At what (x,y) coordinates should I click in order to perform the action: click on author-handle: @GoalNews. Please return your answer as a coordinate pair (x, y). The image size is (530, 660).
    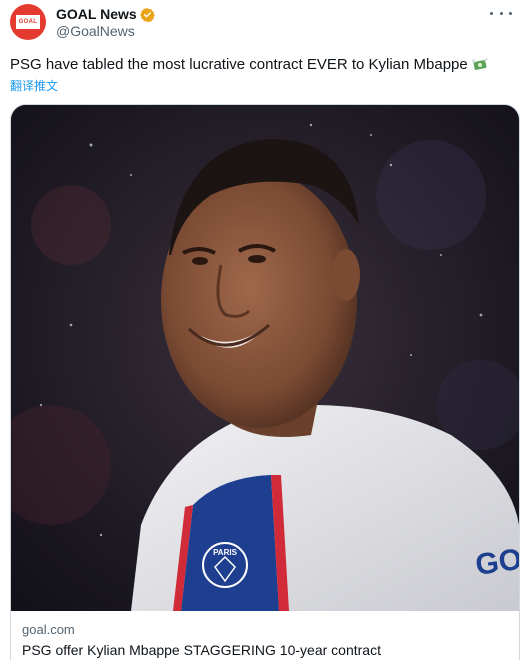
    Looking at the image, I should click on (105, 31).